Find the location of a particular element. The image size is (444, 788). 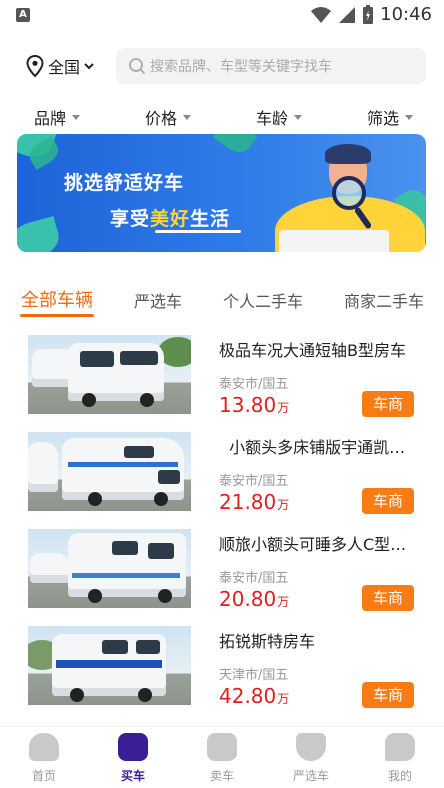

filter-price: 价格 is located at coordinates (168, 117).